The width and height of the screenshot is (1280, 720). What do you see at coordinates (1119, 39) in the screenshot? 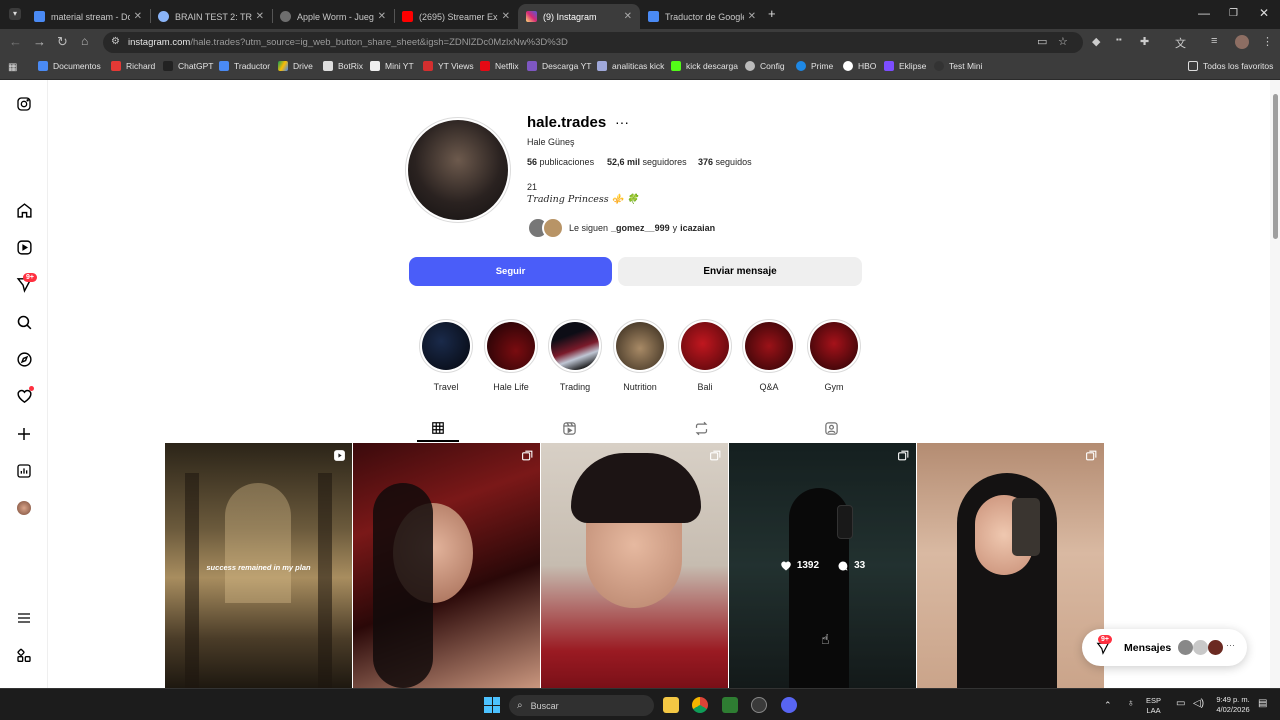
I see `extension-icon: ▪▪` at bounding box center [1119, 39].